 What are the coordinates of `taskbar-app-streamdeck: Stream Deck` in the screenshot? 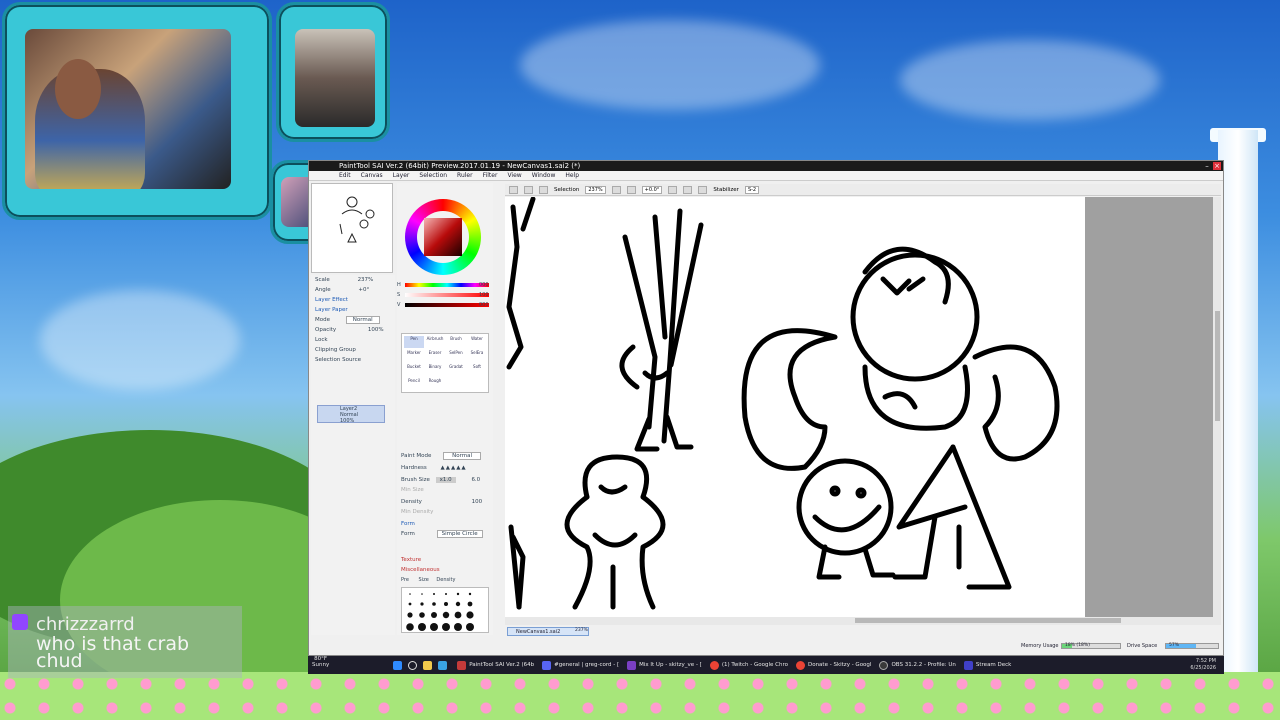 It's located at (987, 665).